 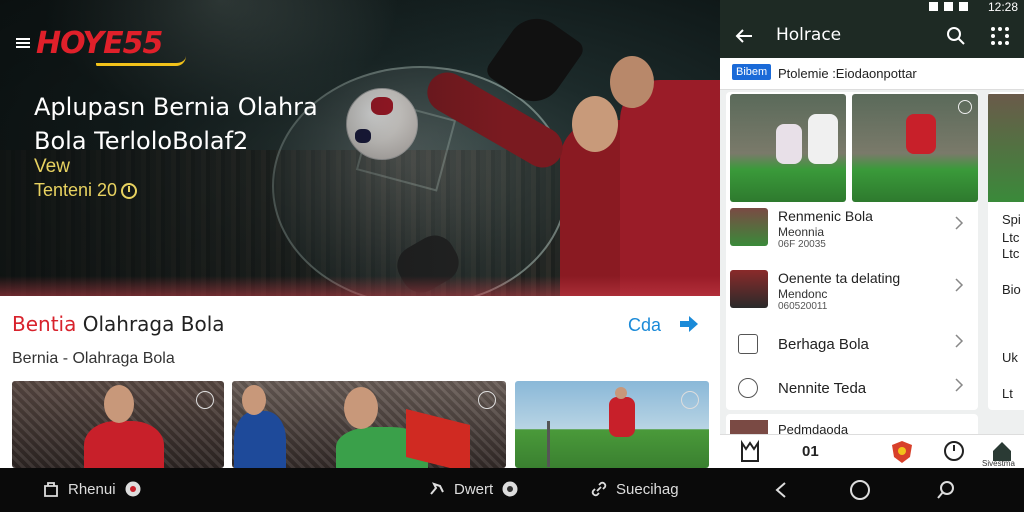 I want to click on peek-text: Bio, so click(x=1011, y=289).